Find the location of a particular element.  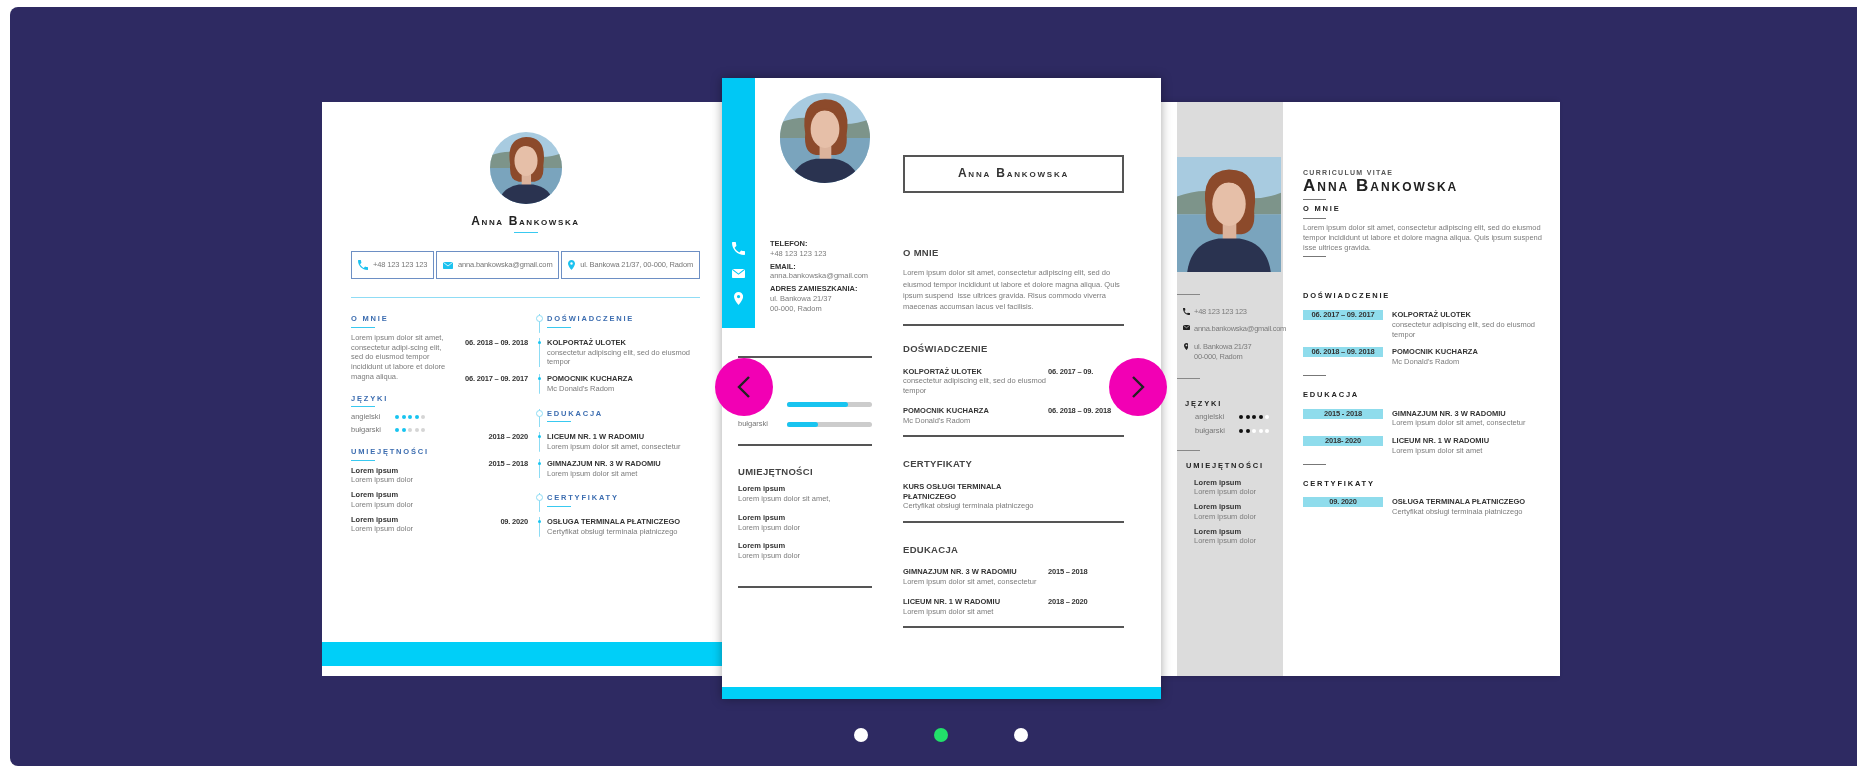

section-heading: CERTYFIKATY is located at coordinates (938, 464).